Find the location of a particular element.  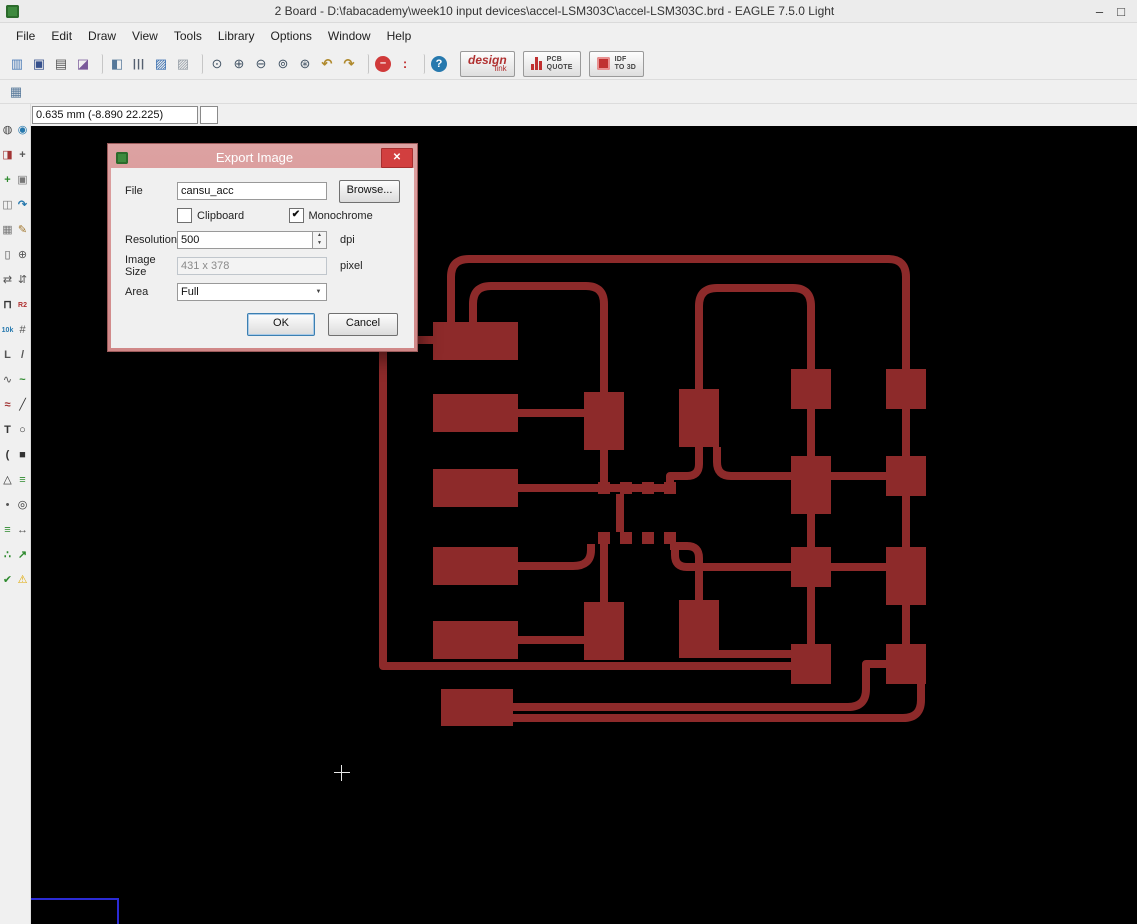

pad-icon: ≡ is located at coordinates (7, 530).